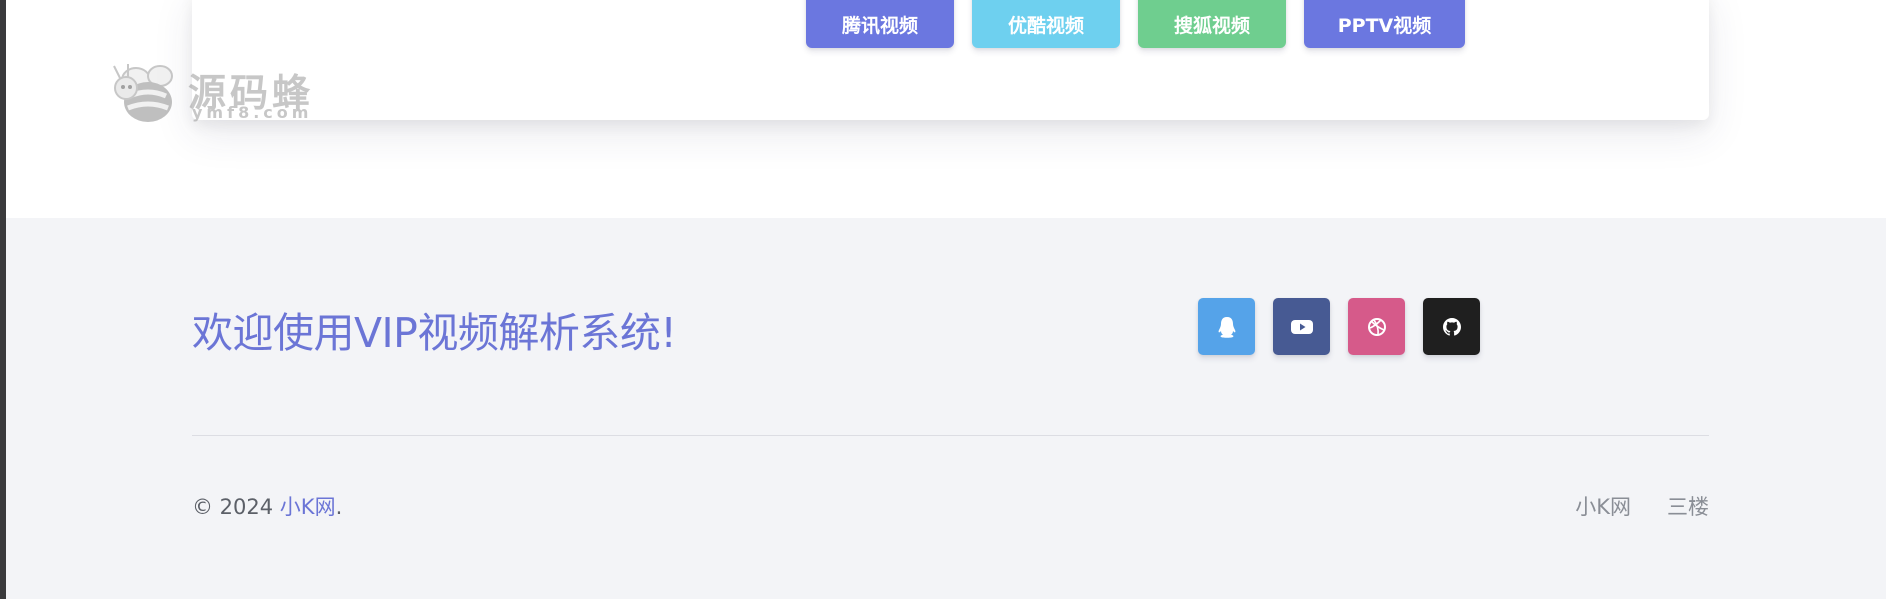  Describe the element at coordinates (1212, 24) in the screenshot. I see `sohu-video-button: 搜狐视频` at that location.